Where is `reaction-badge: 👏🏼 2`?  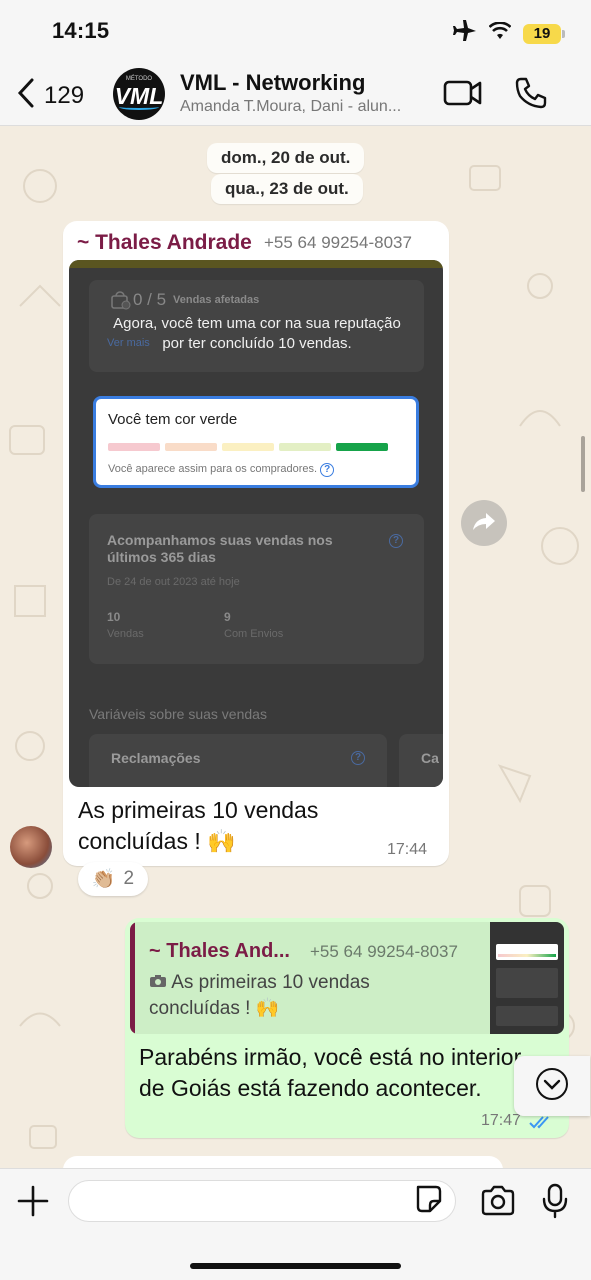
reaction-badge: 👏🏼 2 is located at coordinates (113, 879).